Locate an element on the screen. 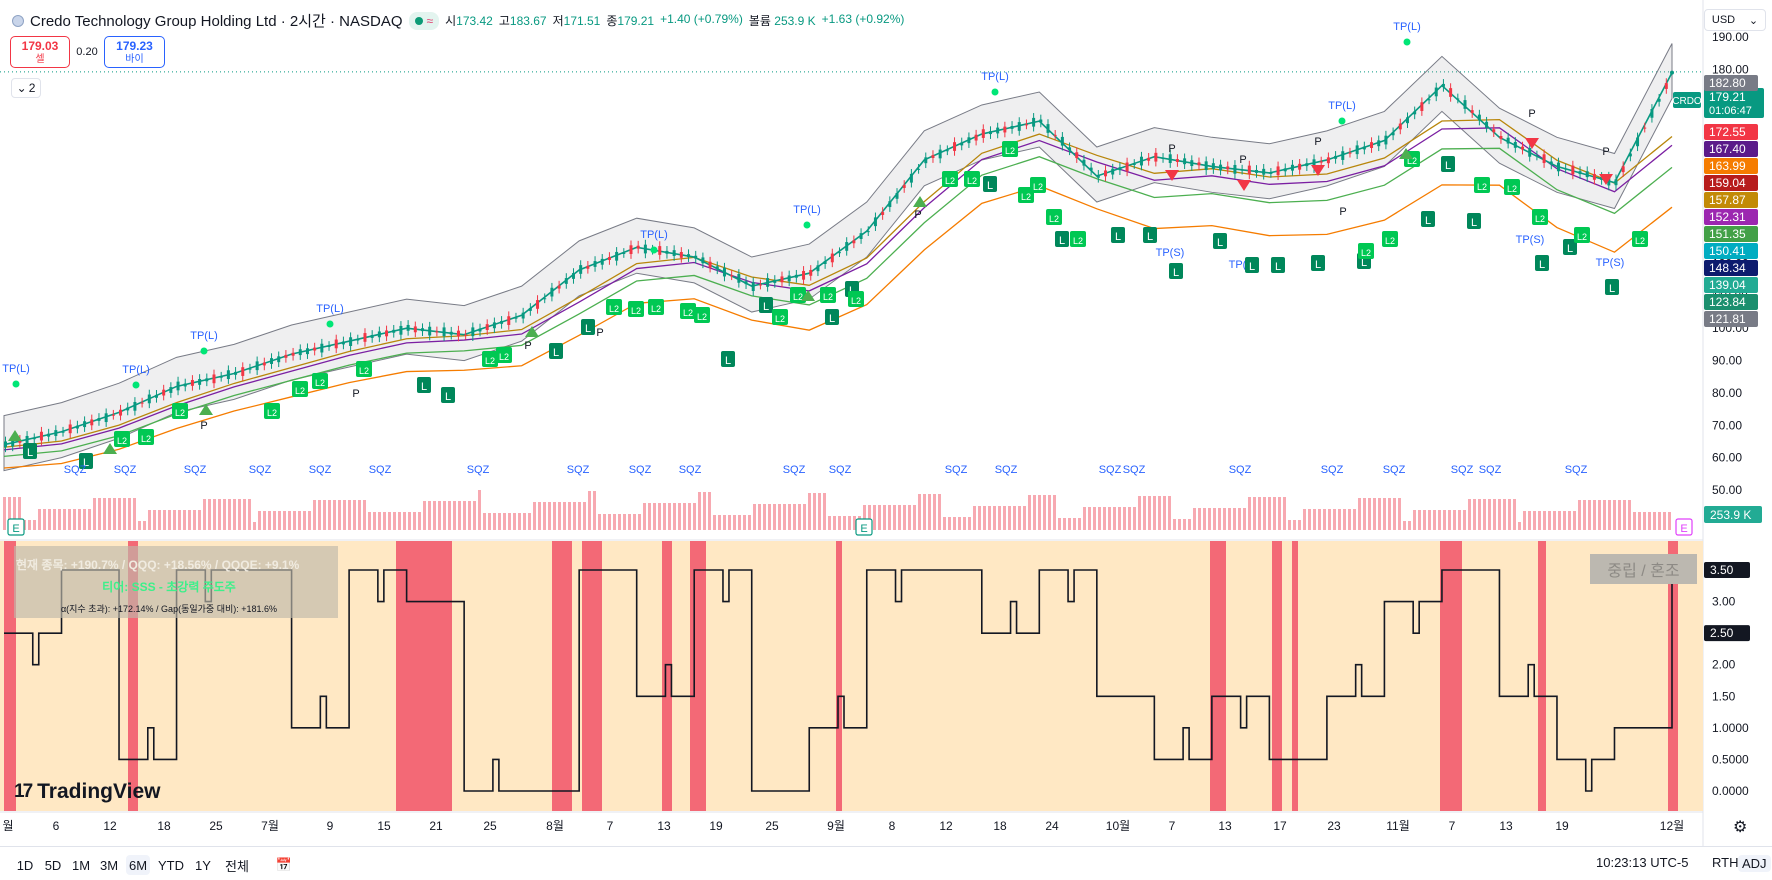  indicator-tick-label: 0.5000 is located at coordinates (1730, 759).